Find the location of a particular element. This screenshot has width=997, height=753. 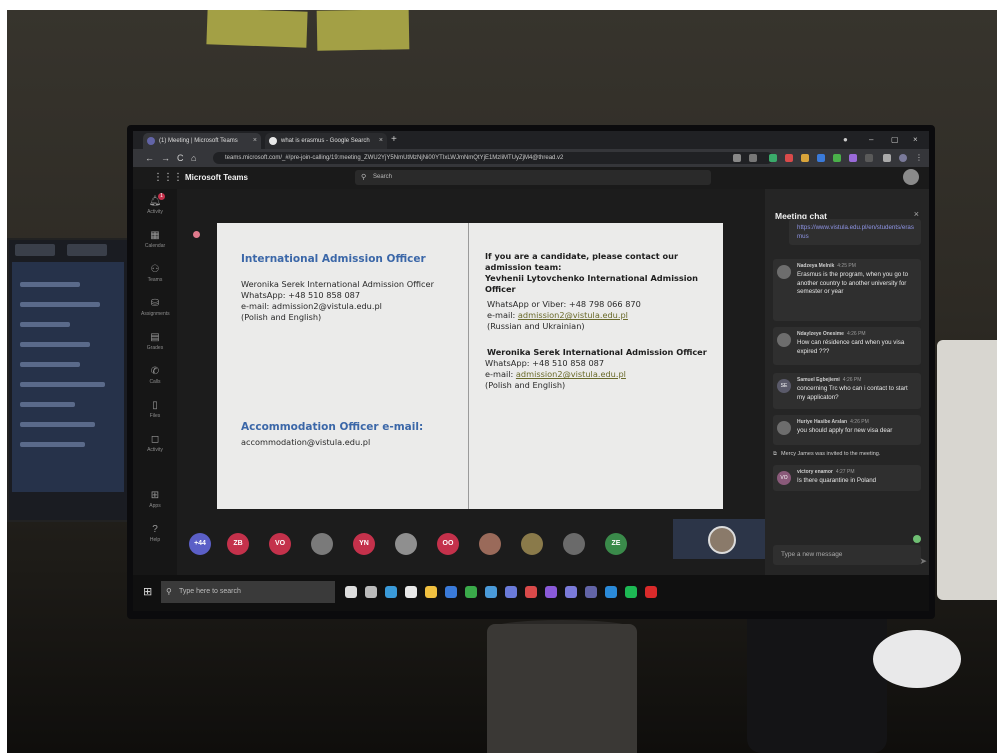

chat-close-button: × is located at coordinates (916, 214).